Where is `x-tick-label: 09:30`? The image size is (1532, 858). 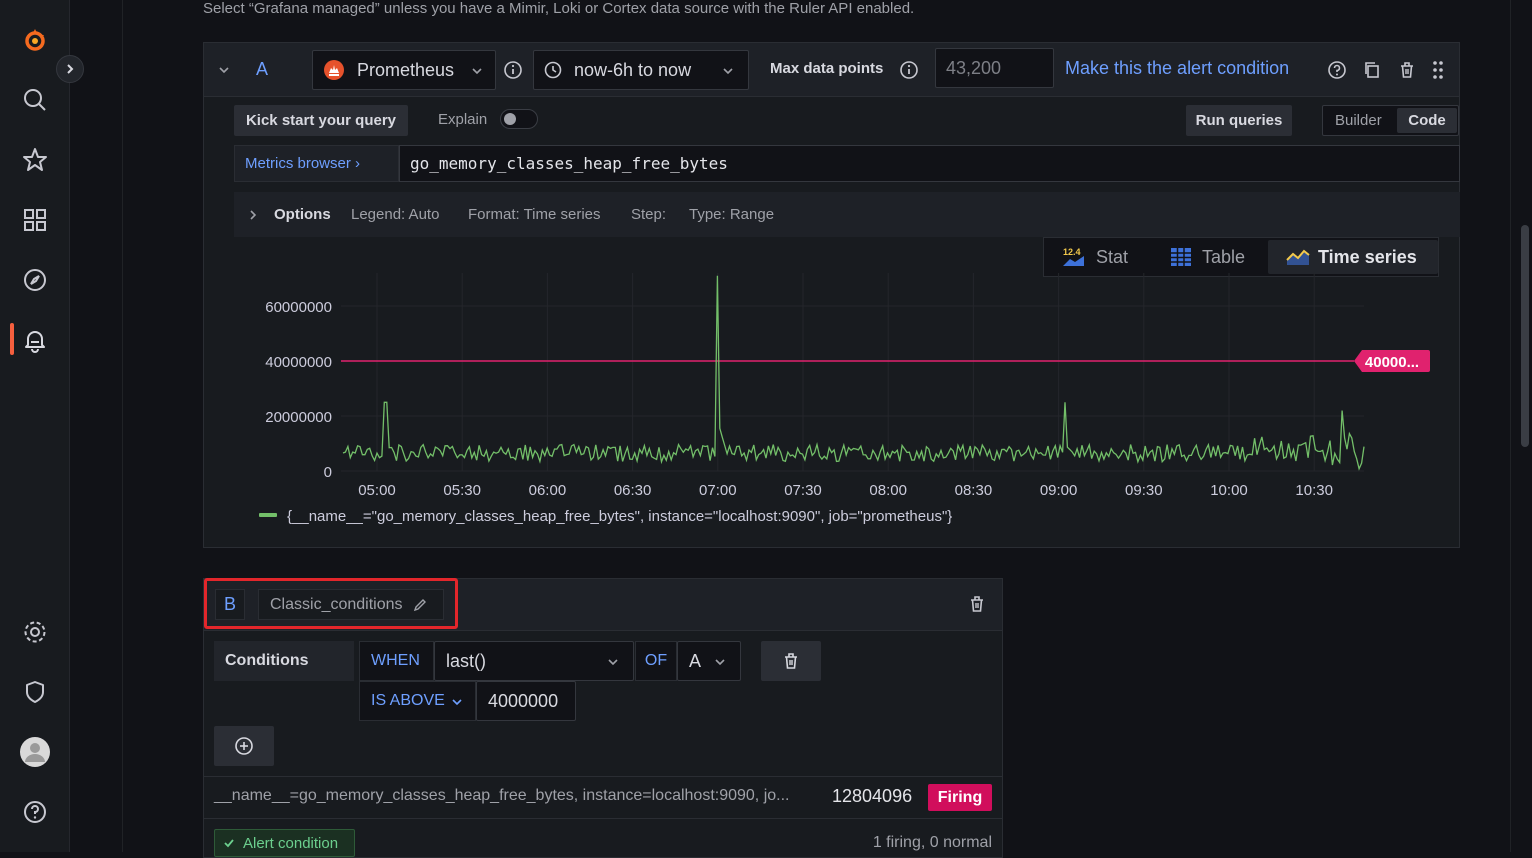
x-tick-label: 09:30 is located at coordinates (1144, 490).